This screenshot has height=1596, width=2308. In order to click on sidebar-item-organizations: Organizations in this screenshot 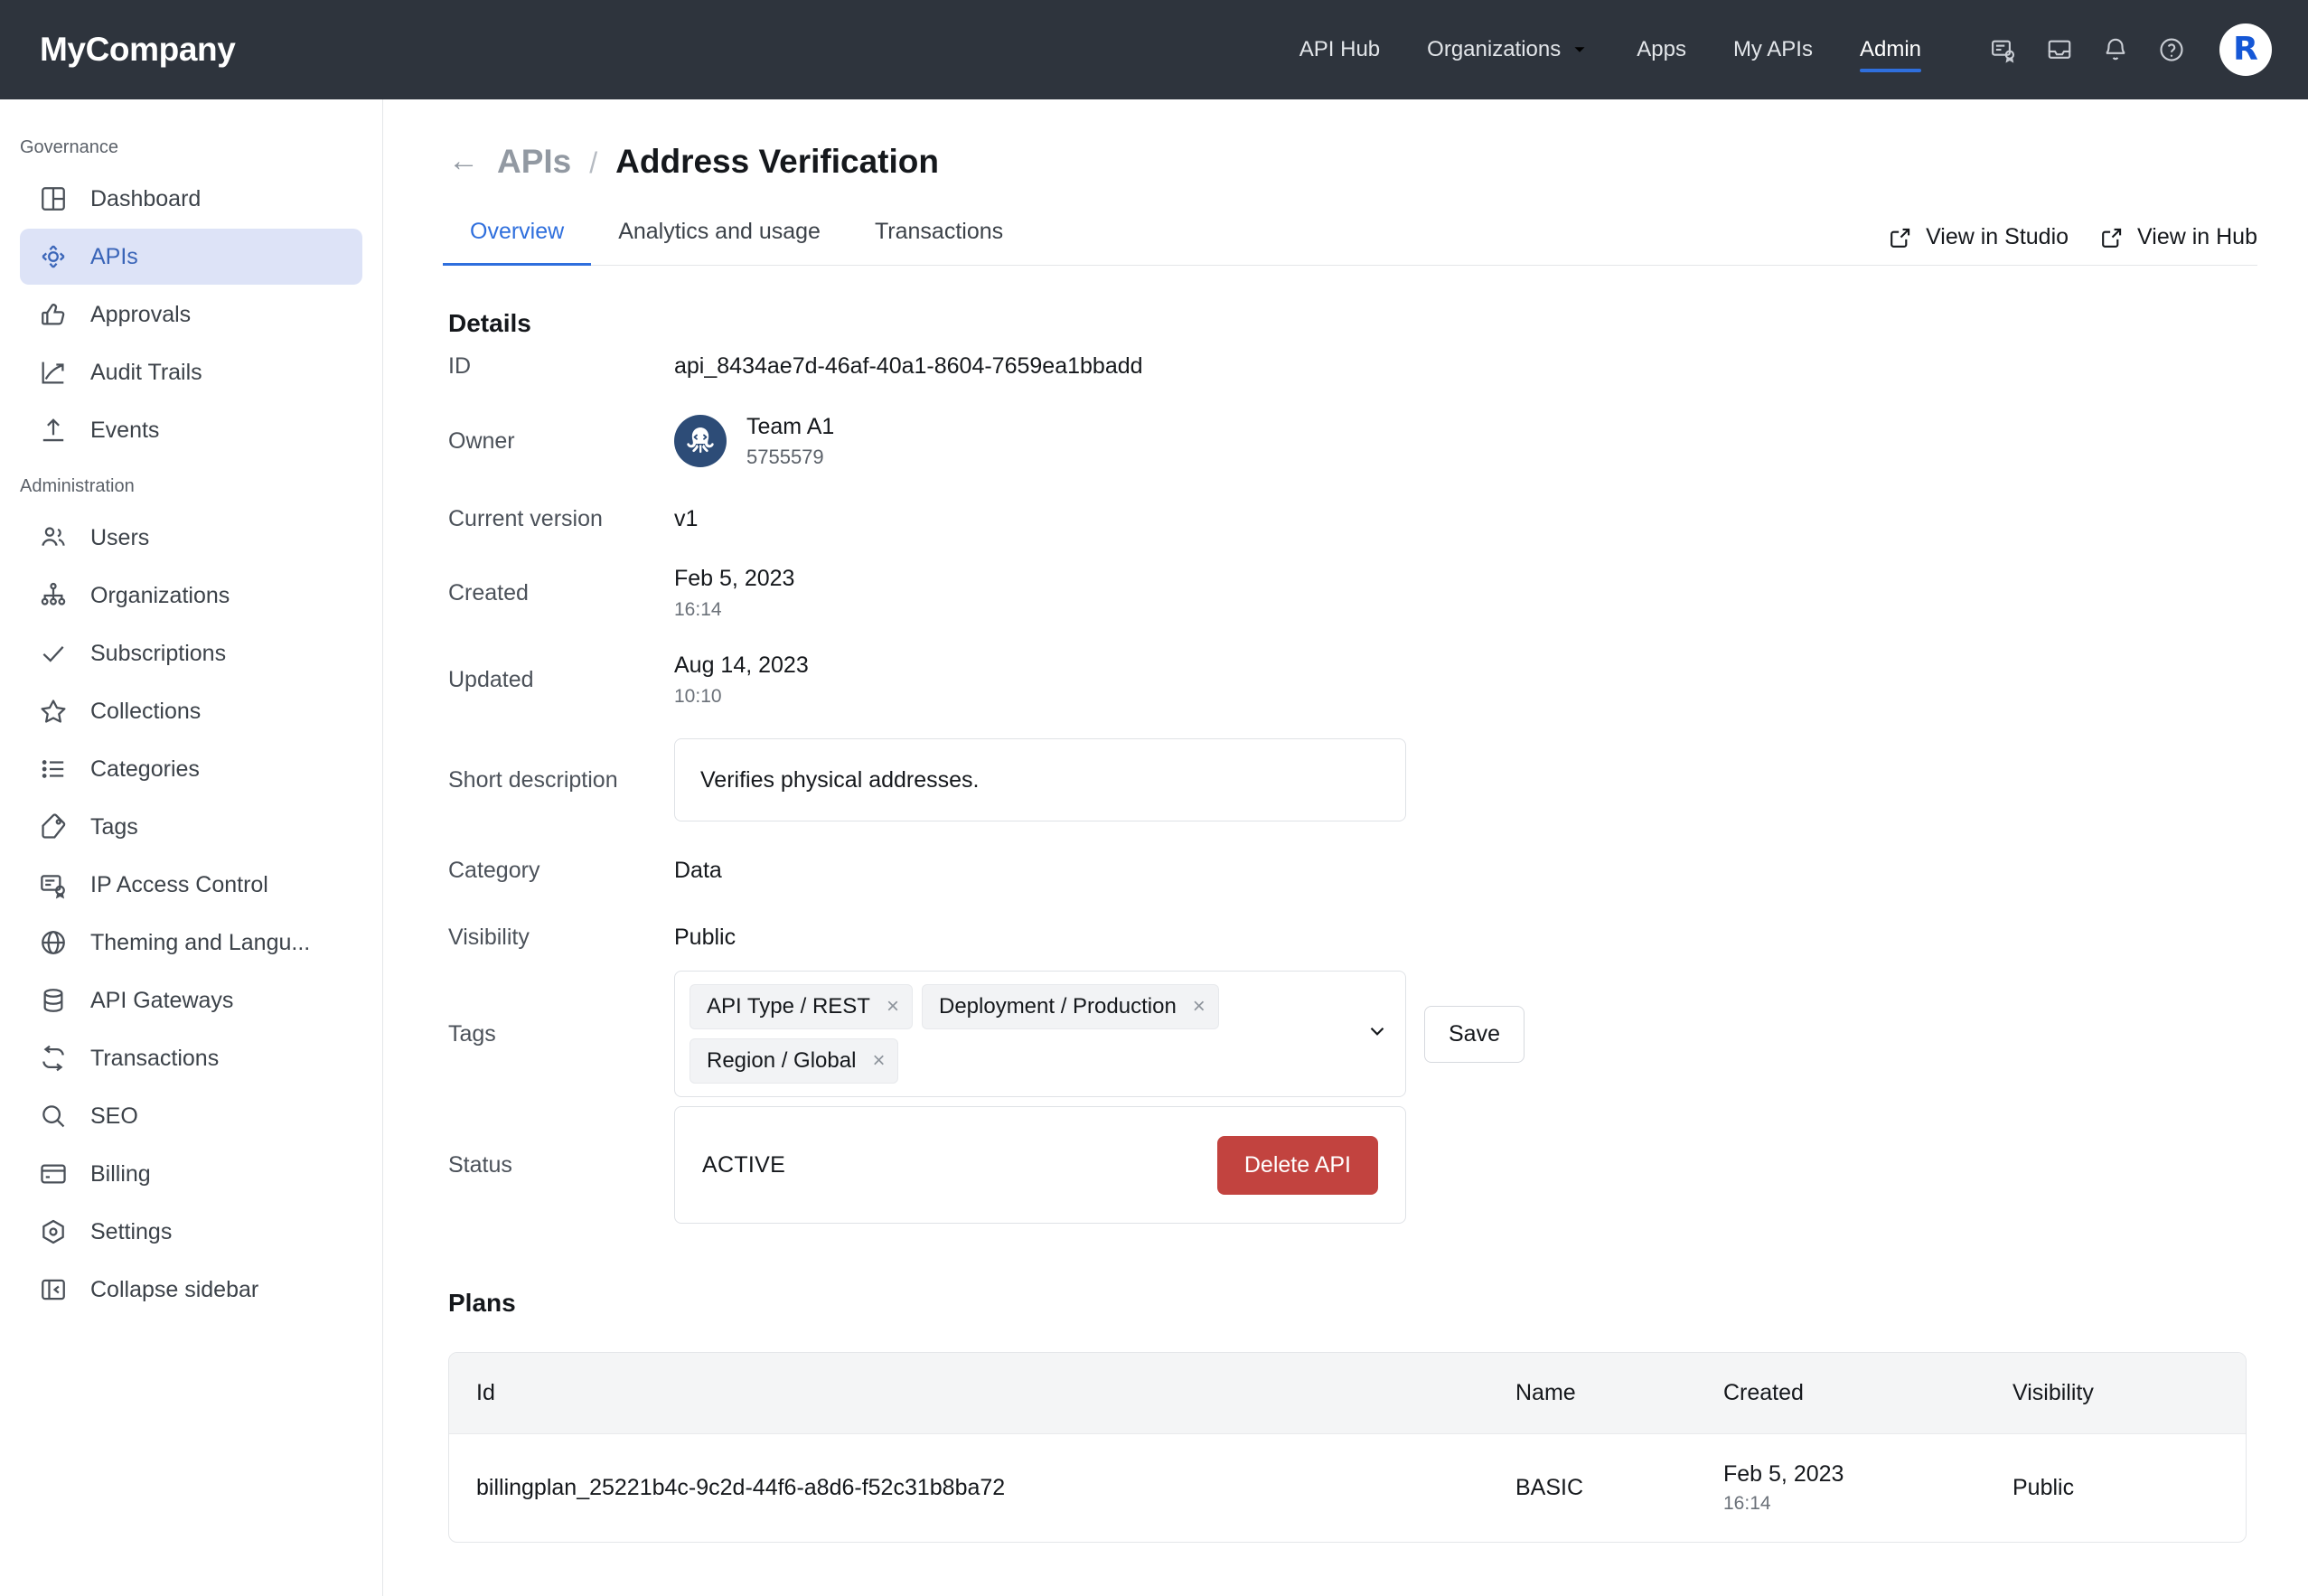, I will do `click(191, 596)`.